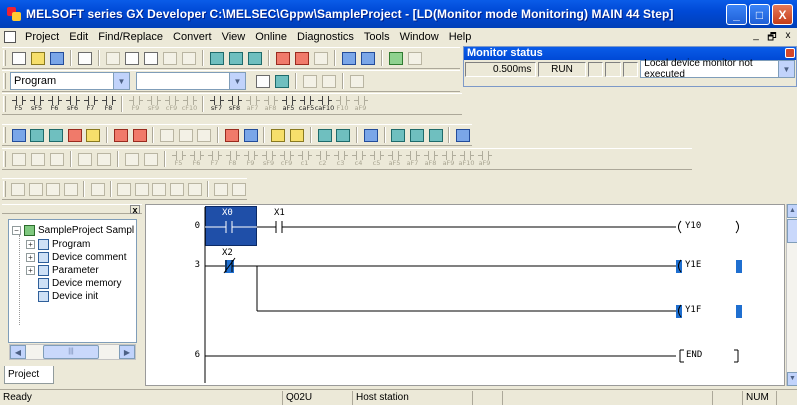 This screenshot has width=797, height=405. What do you see at coordinates (216, 104) in the screenshot?
I see `rising-pulse-button: sF7` at bounding box center [216, 104].